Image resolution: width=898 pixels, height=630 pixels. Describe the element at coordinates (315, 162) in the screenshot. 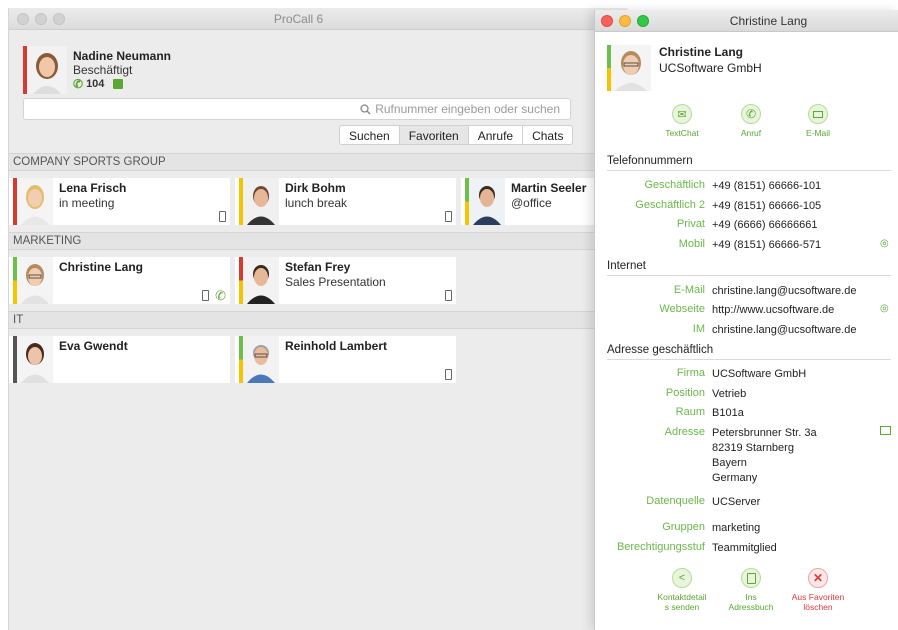

I see `group-header: COMPANY SPORTS GROUP` at that location.